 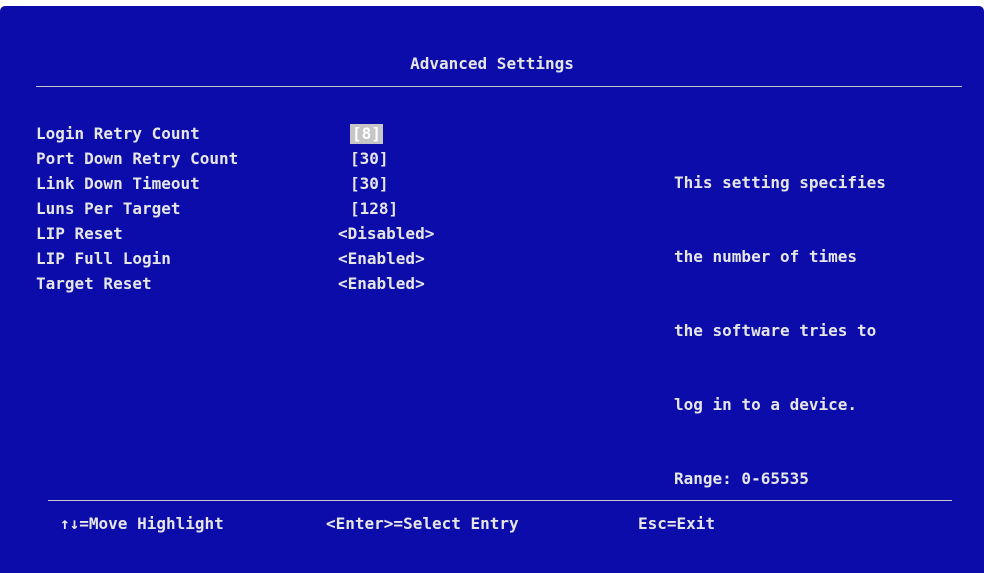 I want to click on setting-label: Luns Per Target, so click(x=108, y=208).